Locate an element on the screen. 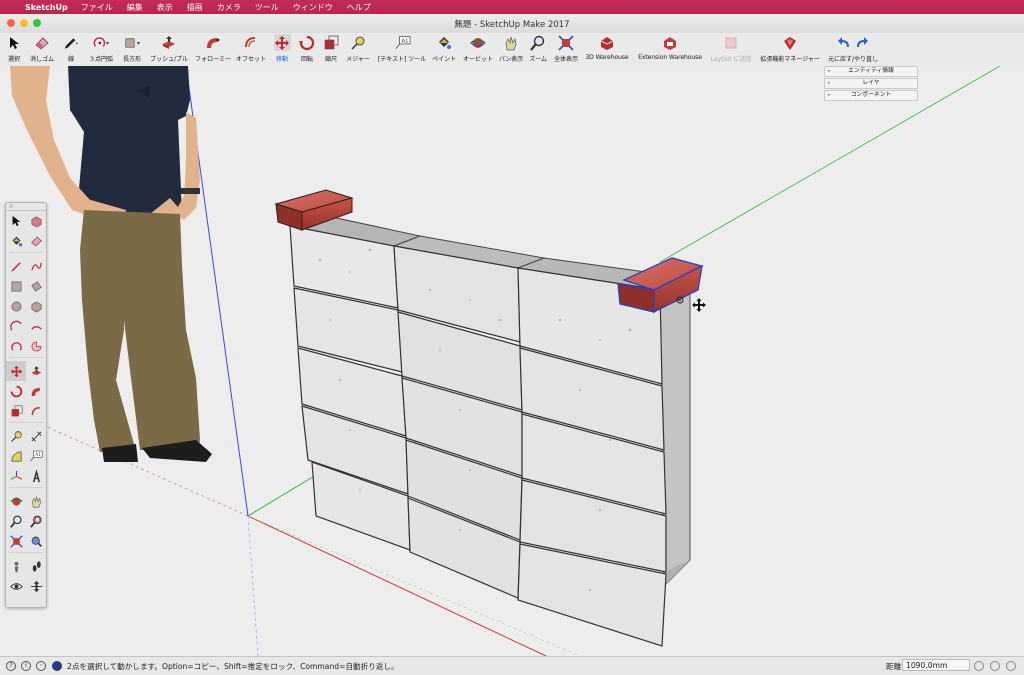 This screenshot has height=675, width=1024. move-icon is located at coordinates (282, 42).